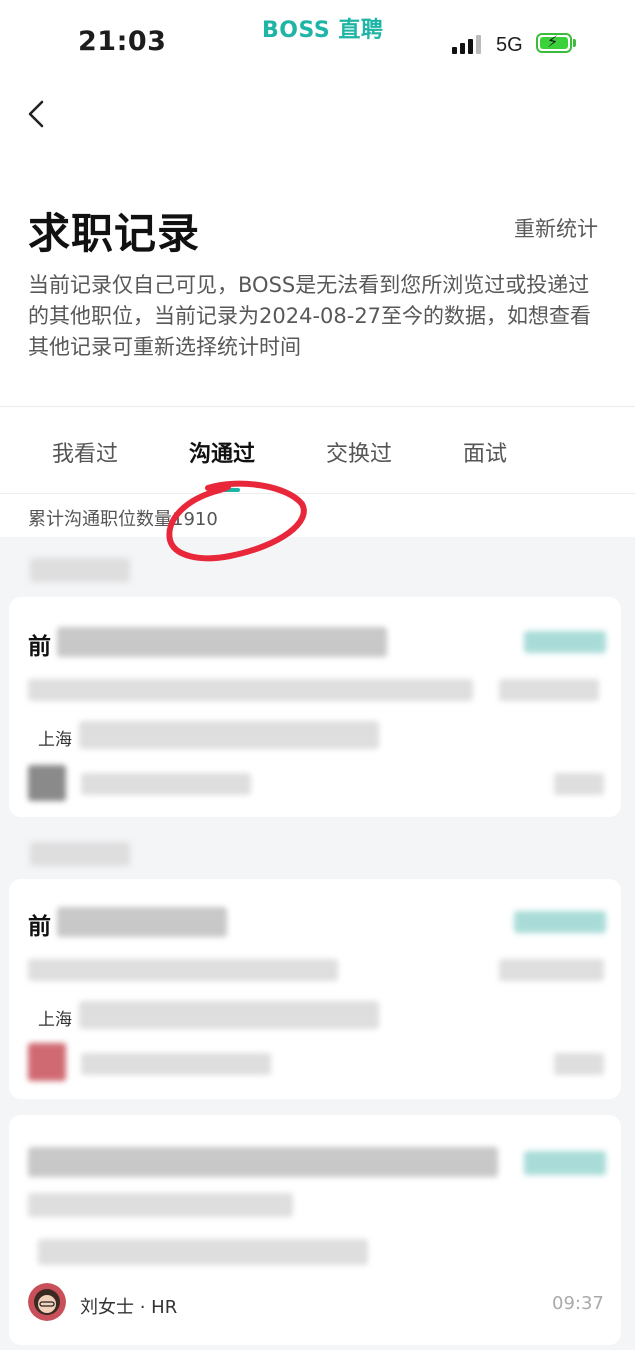 The width and height of the screenshot is (635, 1350). Describe the element at coordinates (469, 44) in the screenshot. I see `cellular-signal-icon` at that location.